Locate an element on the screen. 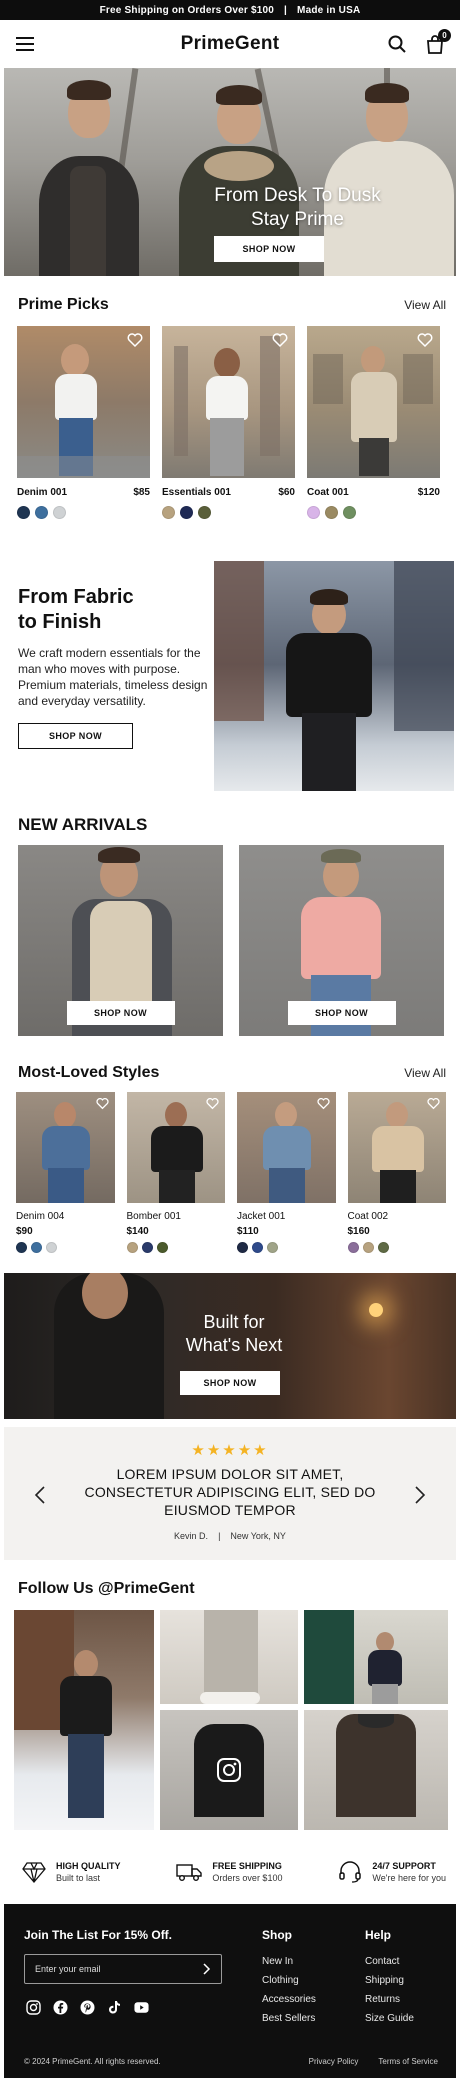  menu-icon is located at coordinates (25, 44).